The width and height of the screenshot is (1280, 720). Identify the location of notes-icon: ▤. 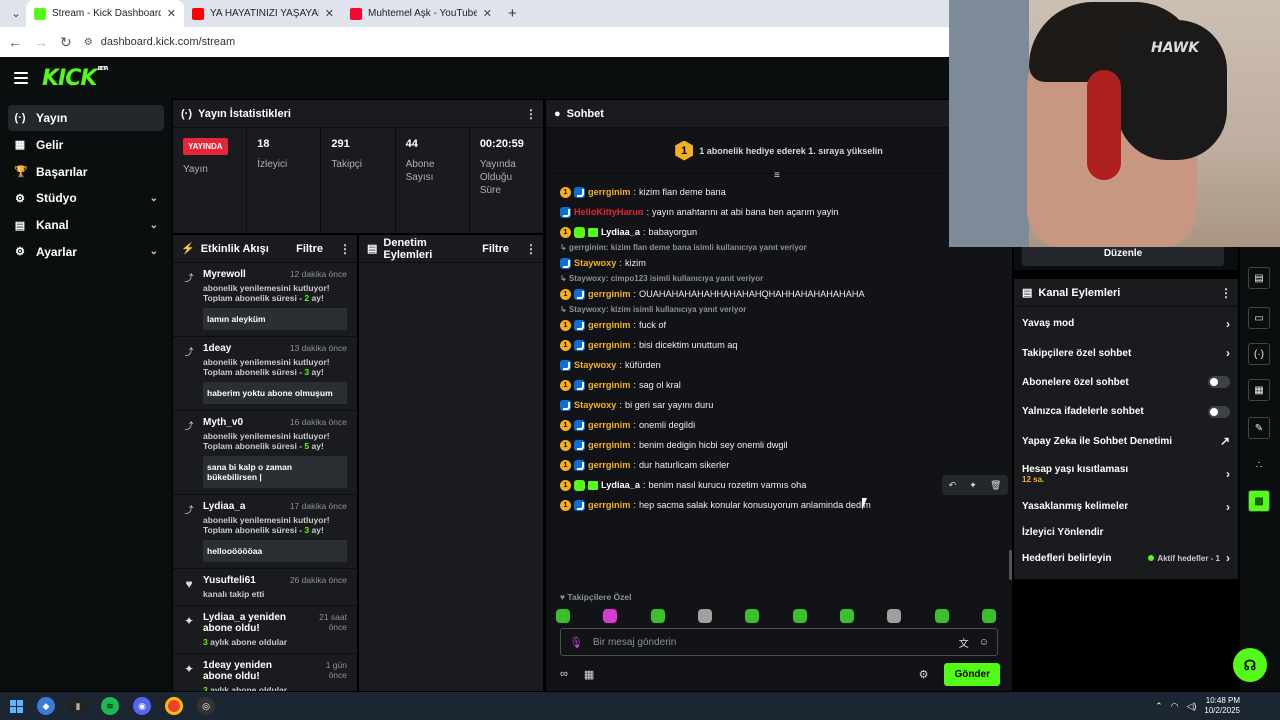
(1259, 278).